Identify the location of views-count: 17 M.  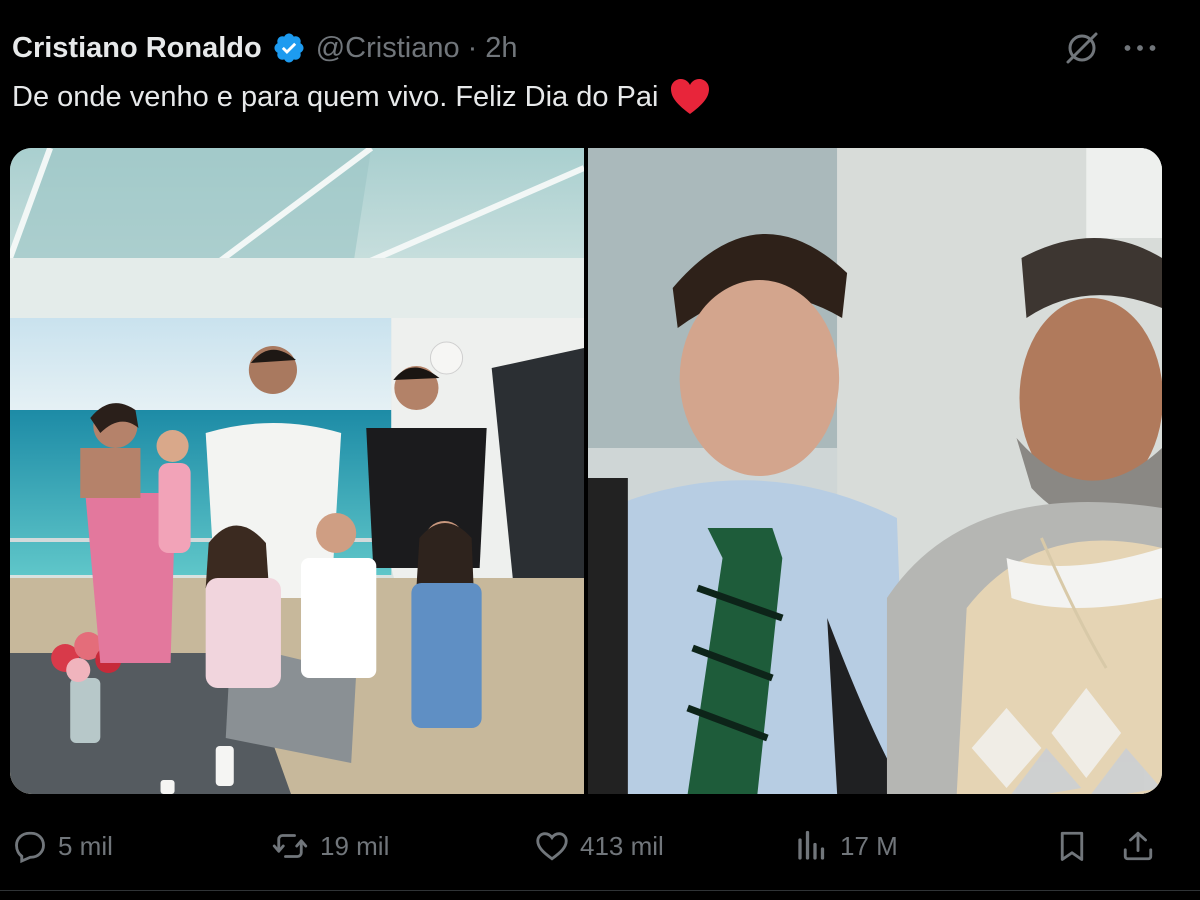
(869, 845).